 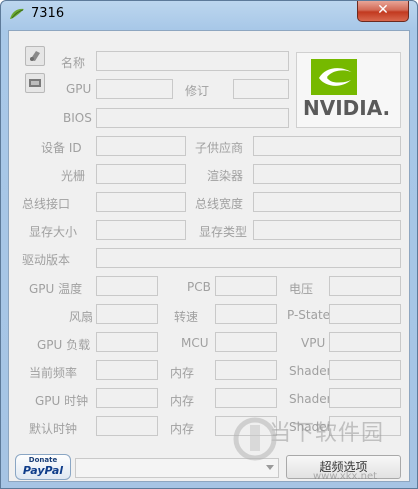 What do you see at coordinates (261, 89) in the screenshot?
I see `field-revision` at bounding box center [261, 89].